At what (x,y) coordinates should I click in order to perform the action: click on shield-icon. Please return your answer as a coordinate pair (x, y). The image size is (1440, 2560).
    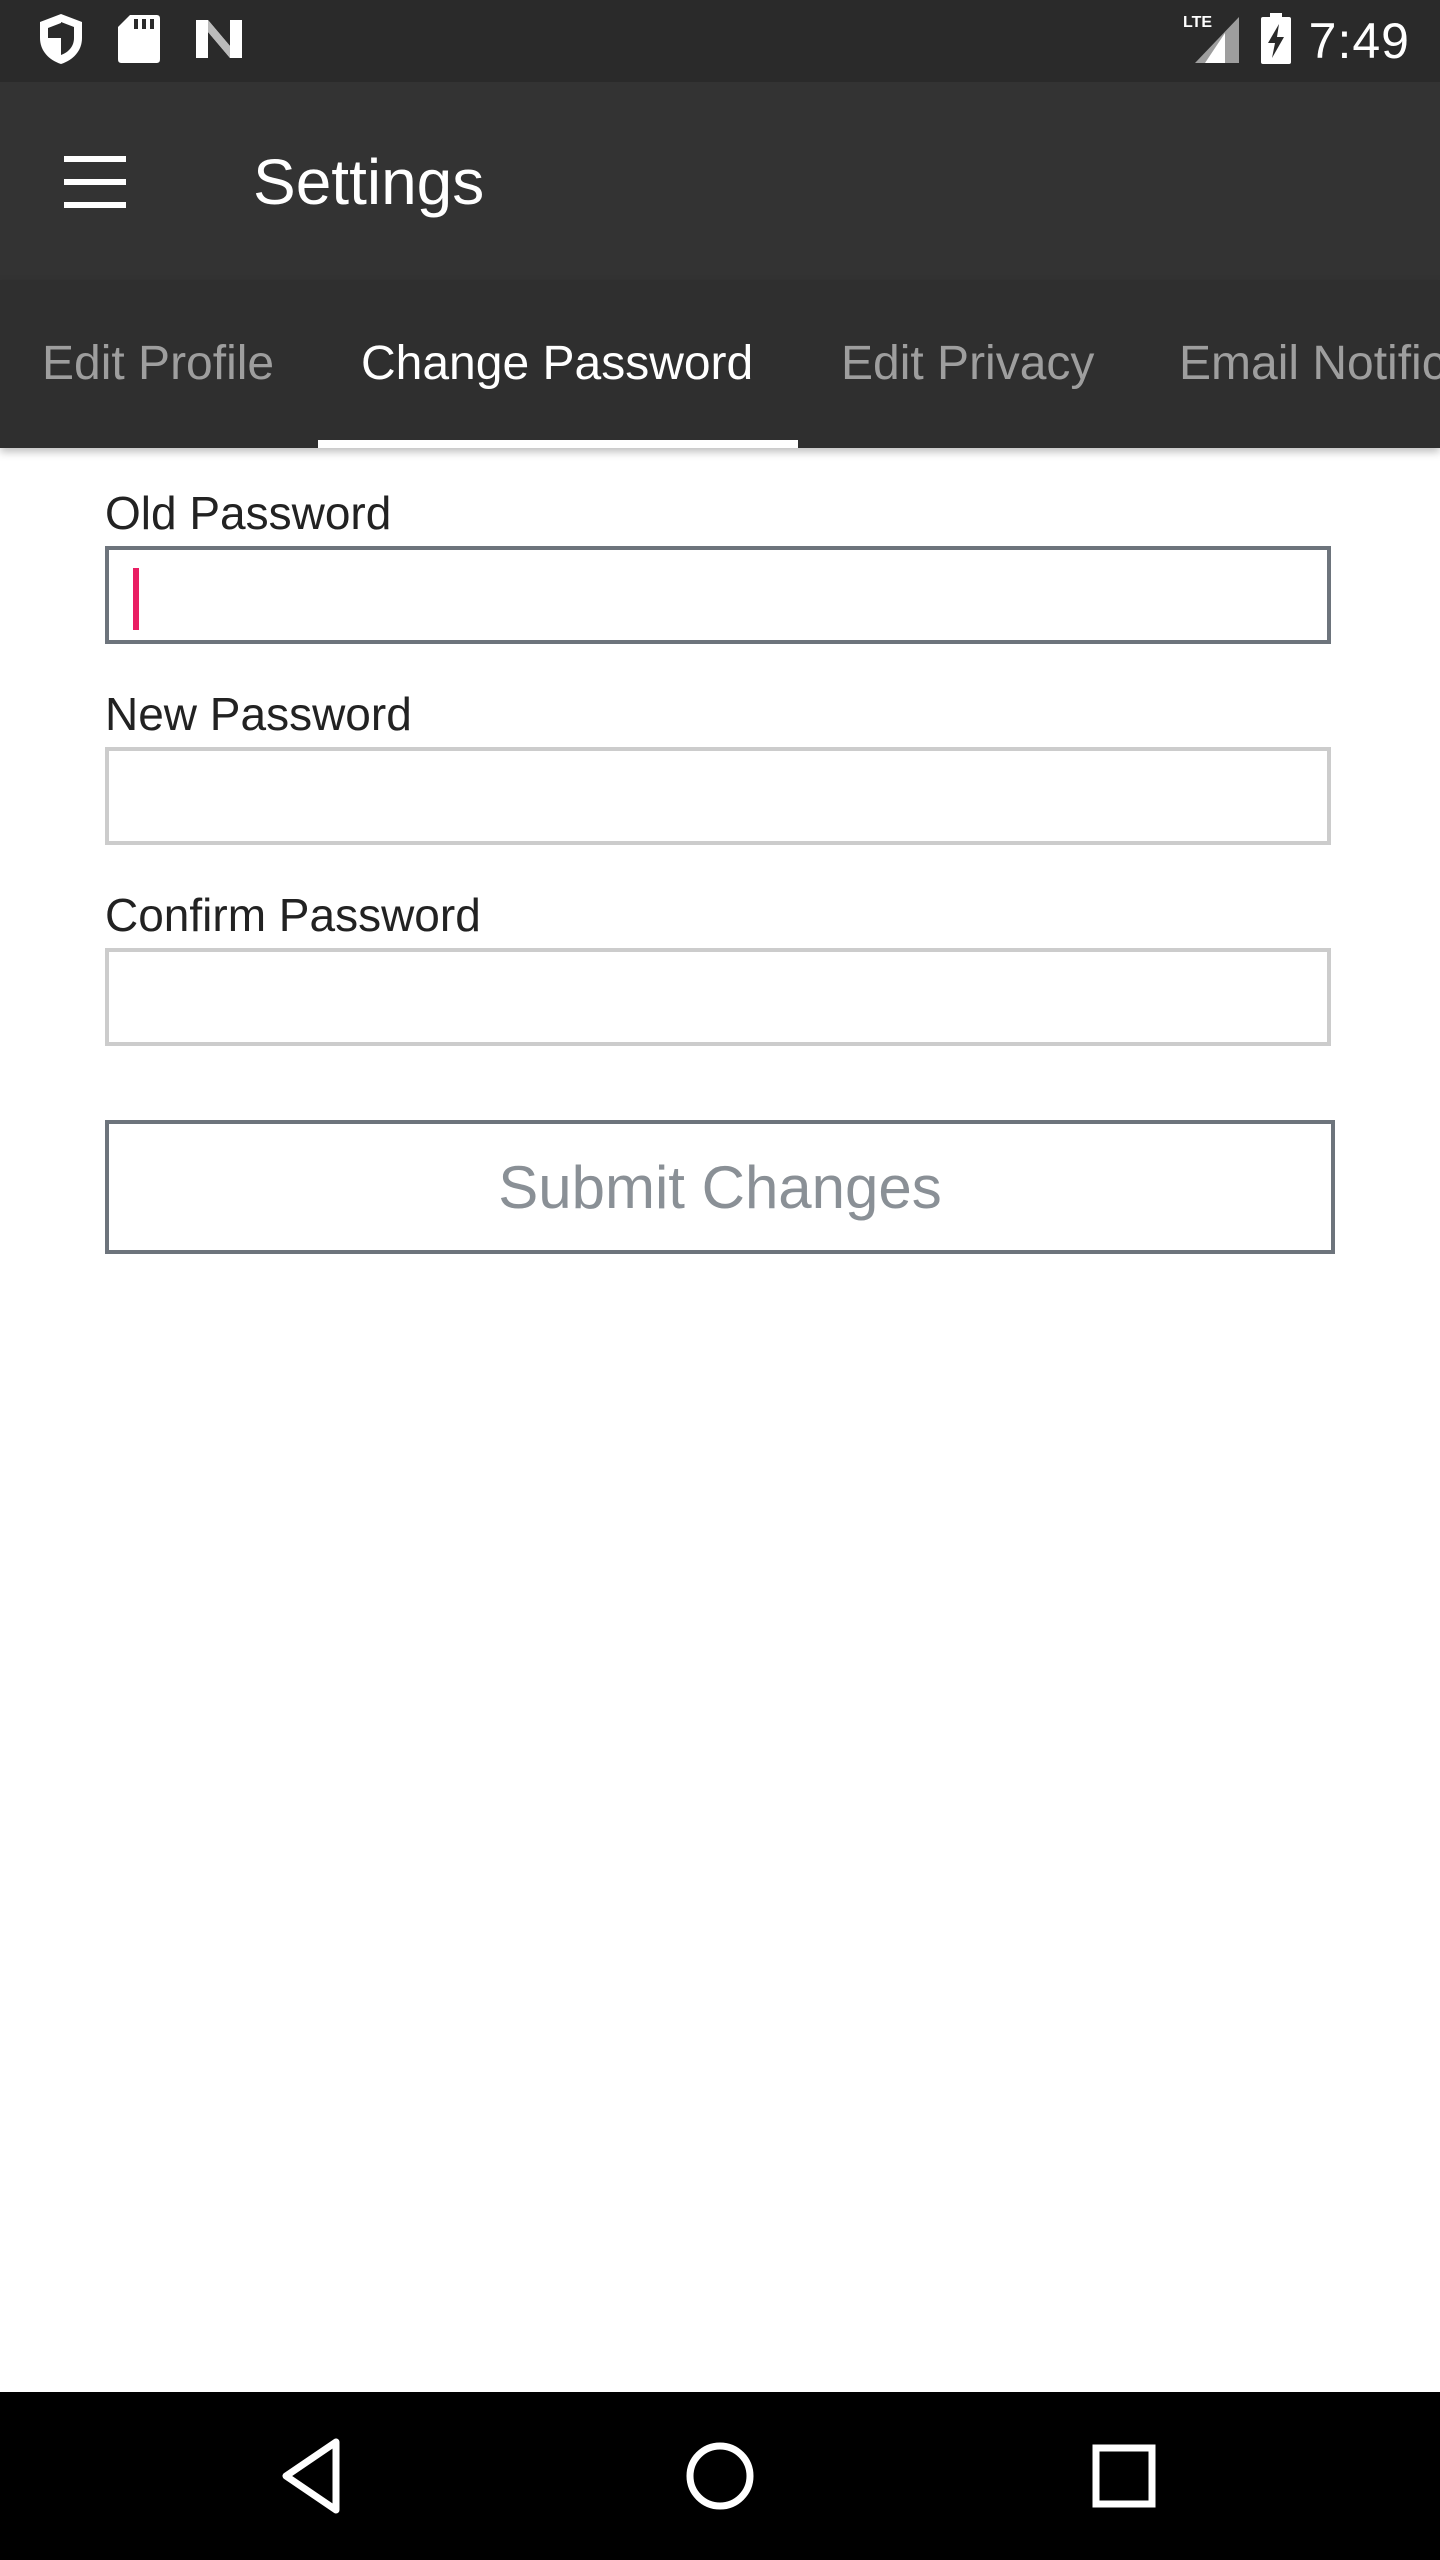
    Looking at the image, I should click on (61, 41).